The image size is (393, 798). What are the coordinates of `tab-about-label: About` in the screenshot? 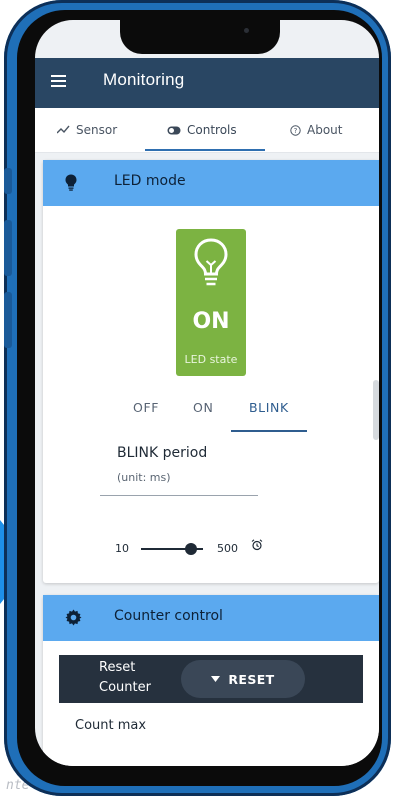 It's located at (325, 130).